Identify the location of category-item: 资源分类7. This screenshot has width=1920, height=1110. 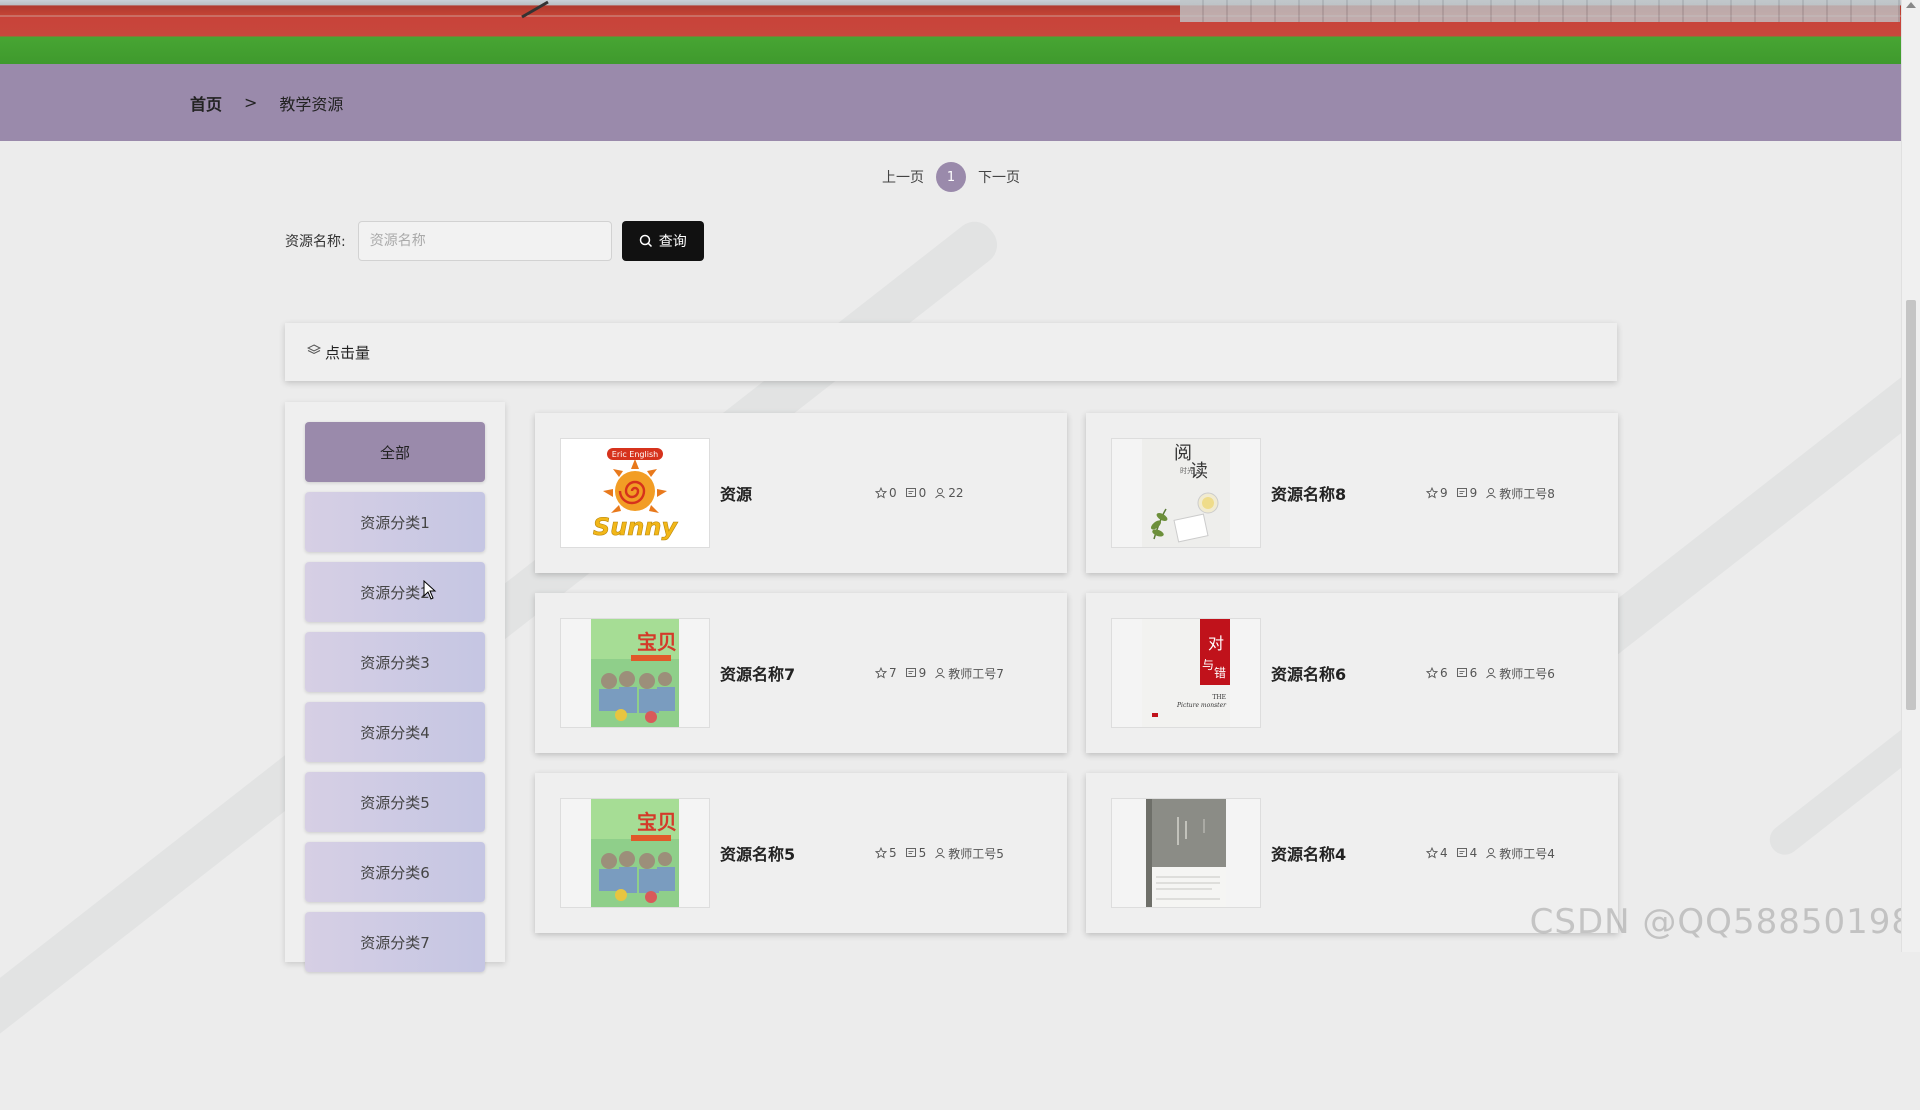
(395, 942).